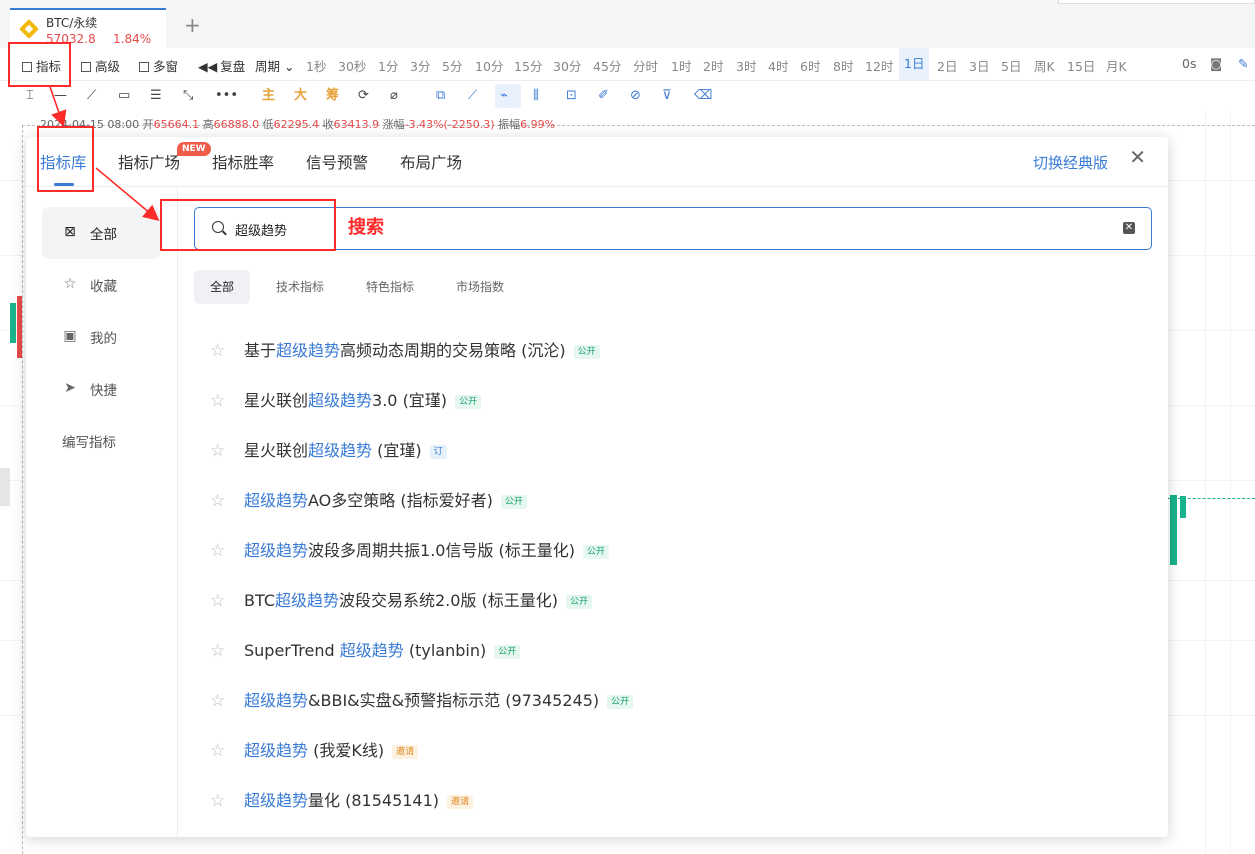 Image resolution: width=1255 pixels, height=854 pixels. I want to click on copy-tool-icon: ⧉, so click(440, 96).